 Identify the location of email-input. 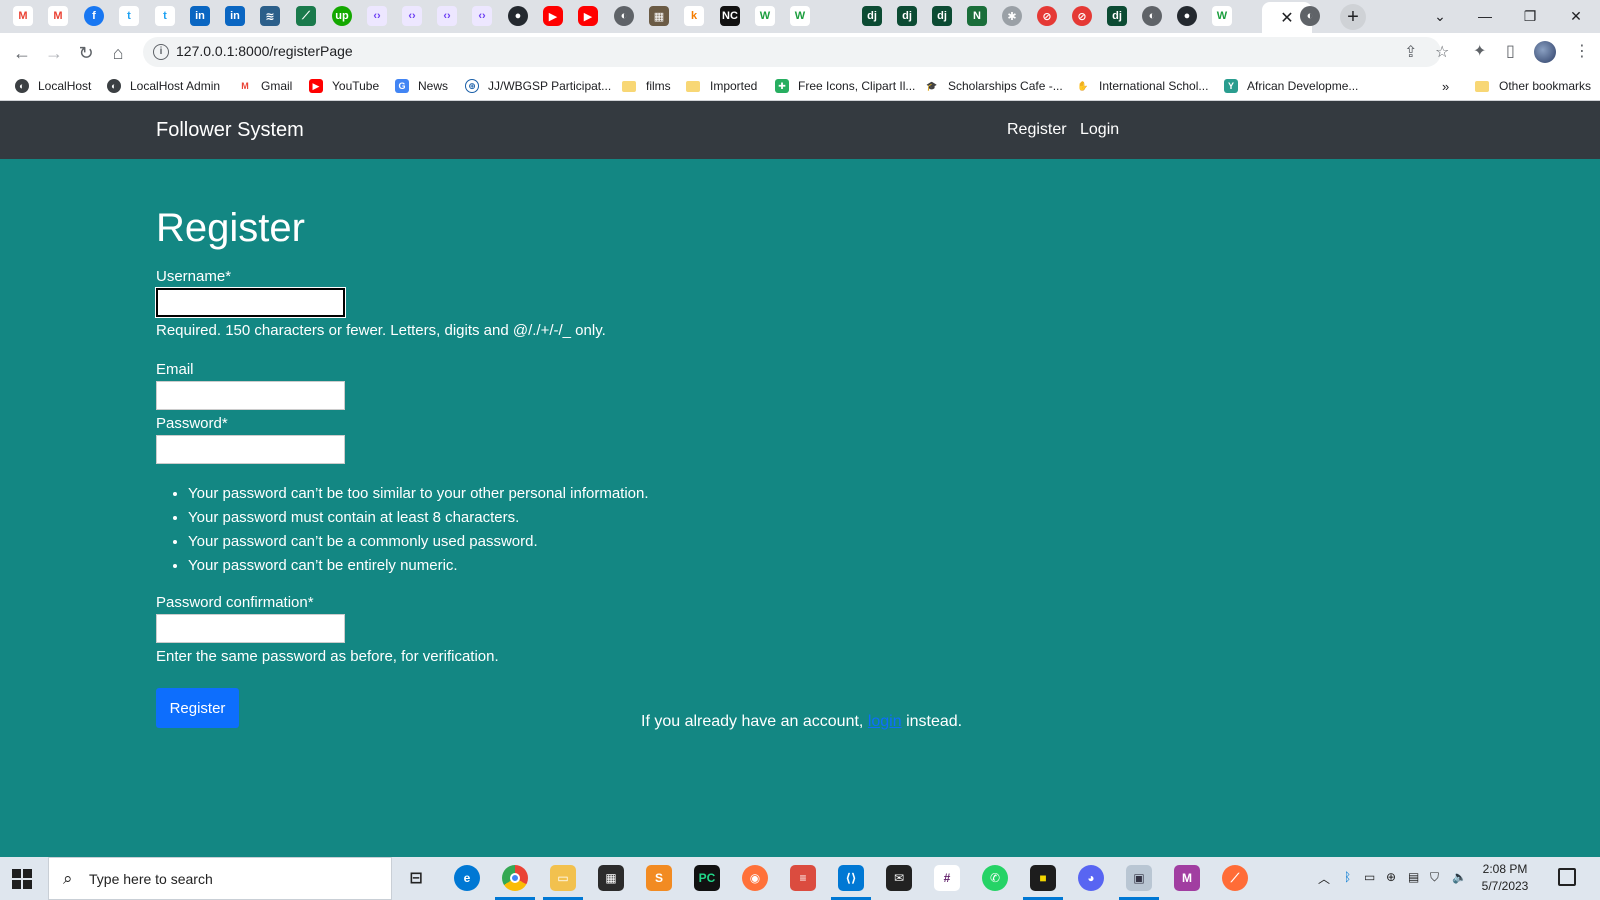
(250, 395).